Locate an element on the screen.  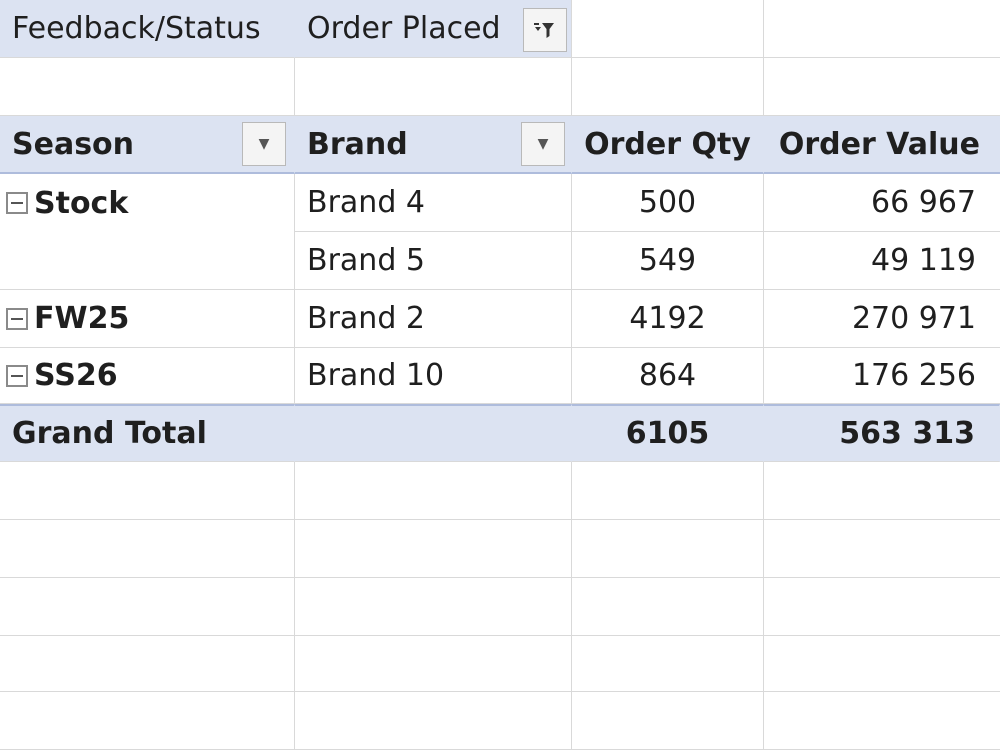
table-row: FW25 Brand 2 4192 270 971 is located at coordinates (500, 319).